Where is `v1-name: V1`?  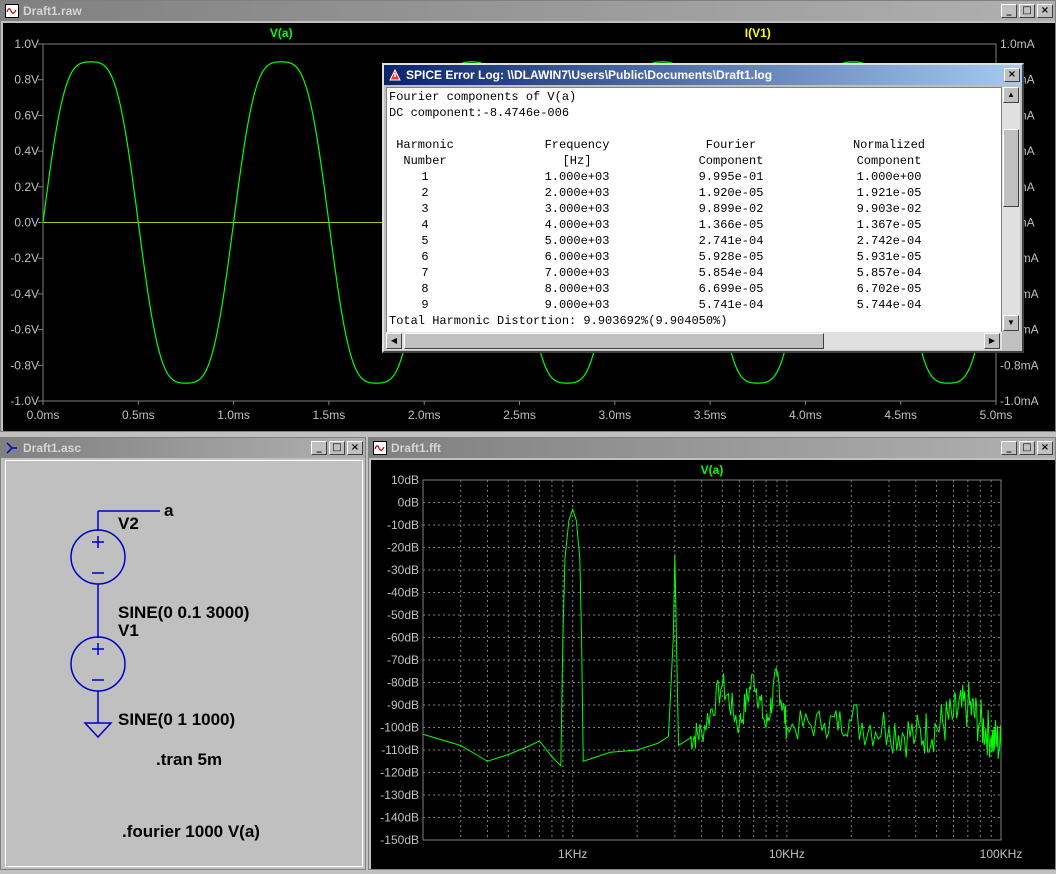
v1-name: V1 is located at coordinates (128, 631).